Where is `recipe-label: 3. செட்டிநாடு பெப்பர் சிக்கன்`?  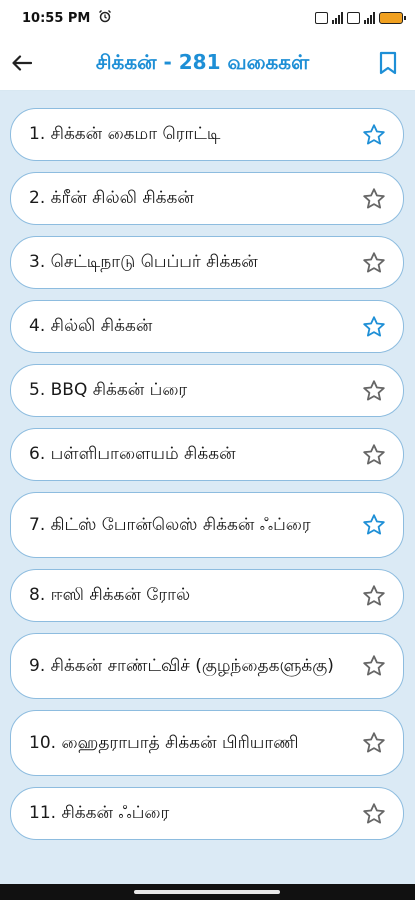 recipe-label: 3. செட்டிநாடு பெப்பர் சிக்கன் is located at coordinates (143, 262).